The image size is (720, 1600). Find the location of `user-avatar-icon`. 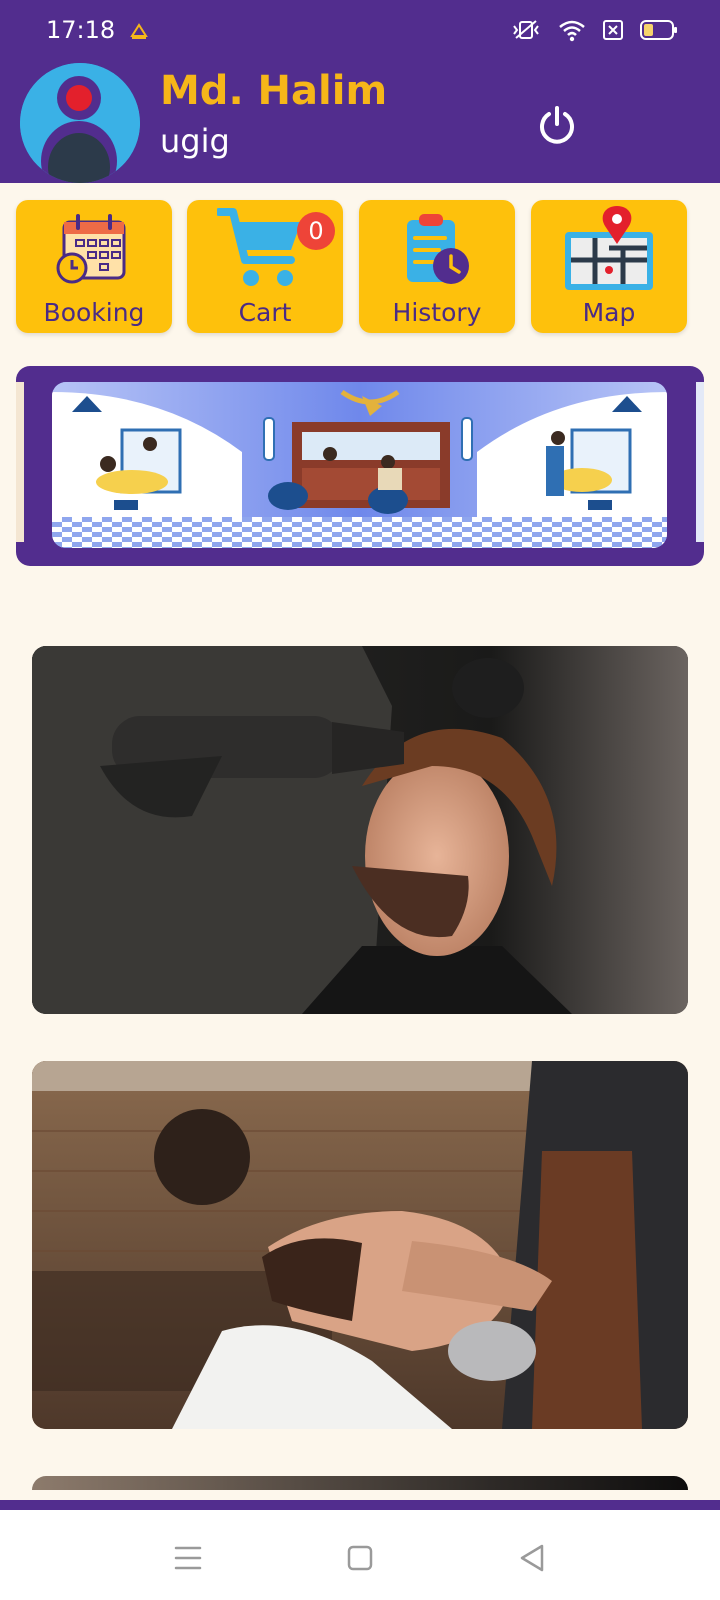

user-avatar-icon is located at coordinates (80, 123).